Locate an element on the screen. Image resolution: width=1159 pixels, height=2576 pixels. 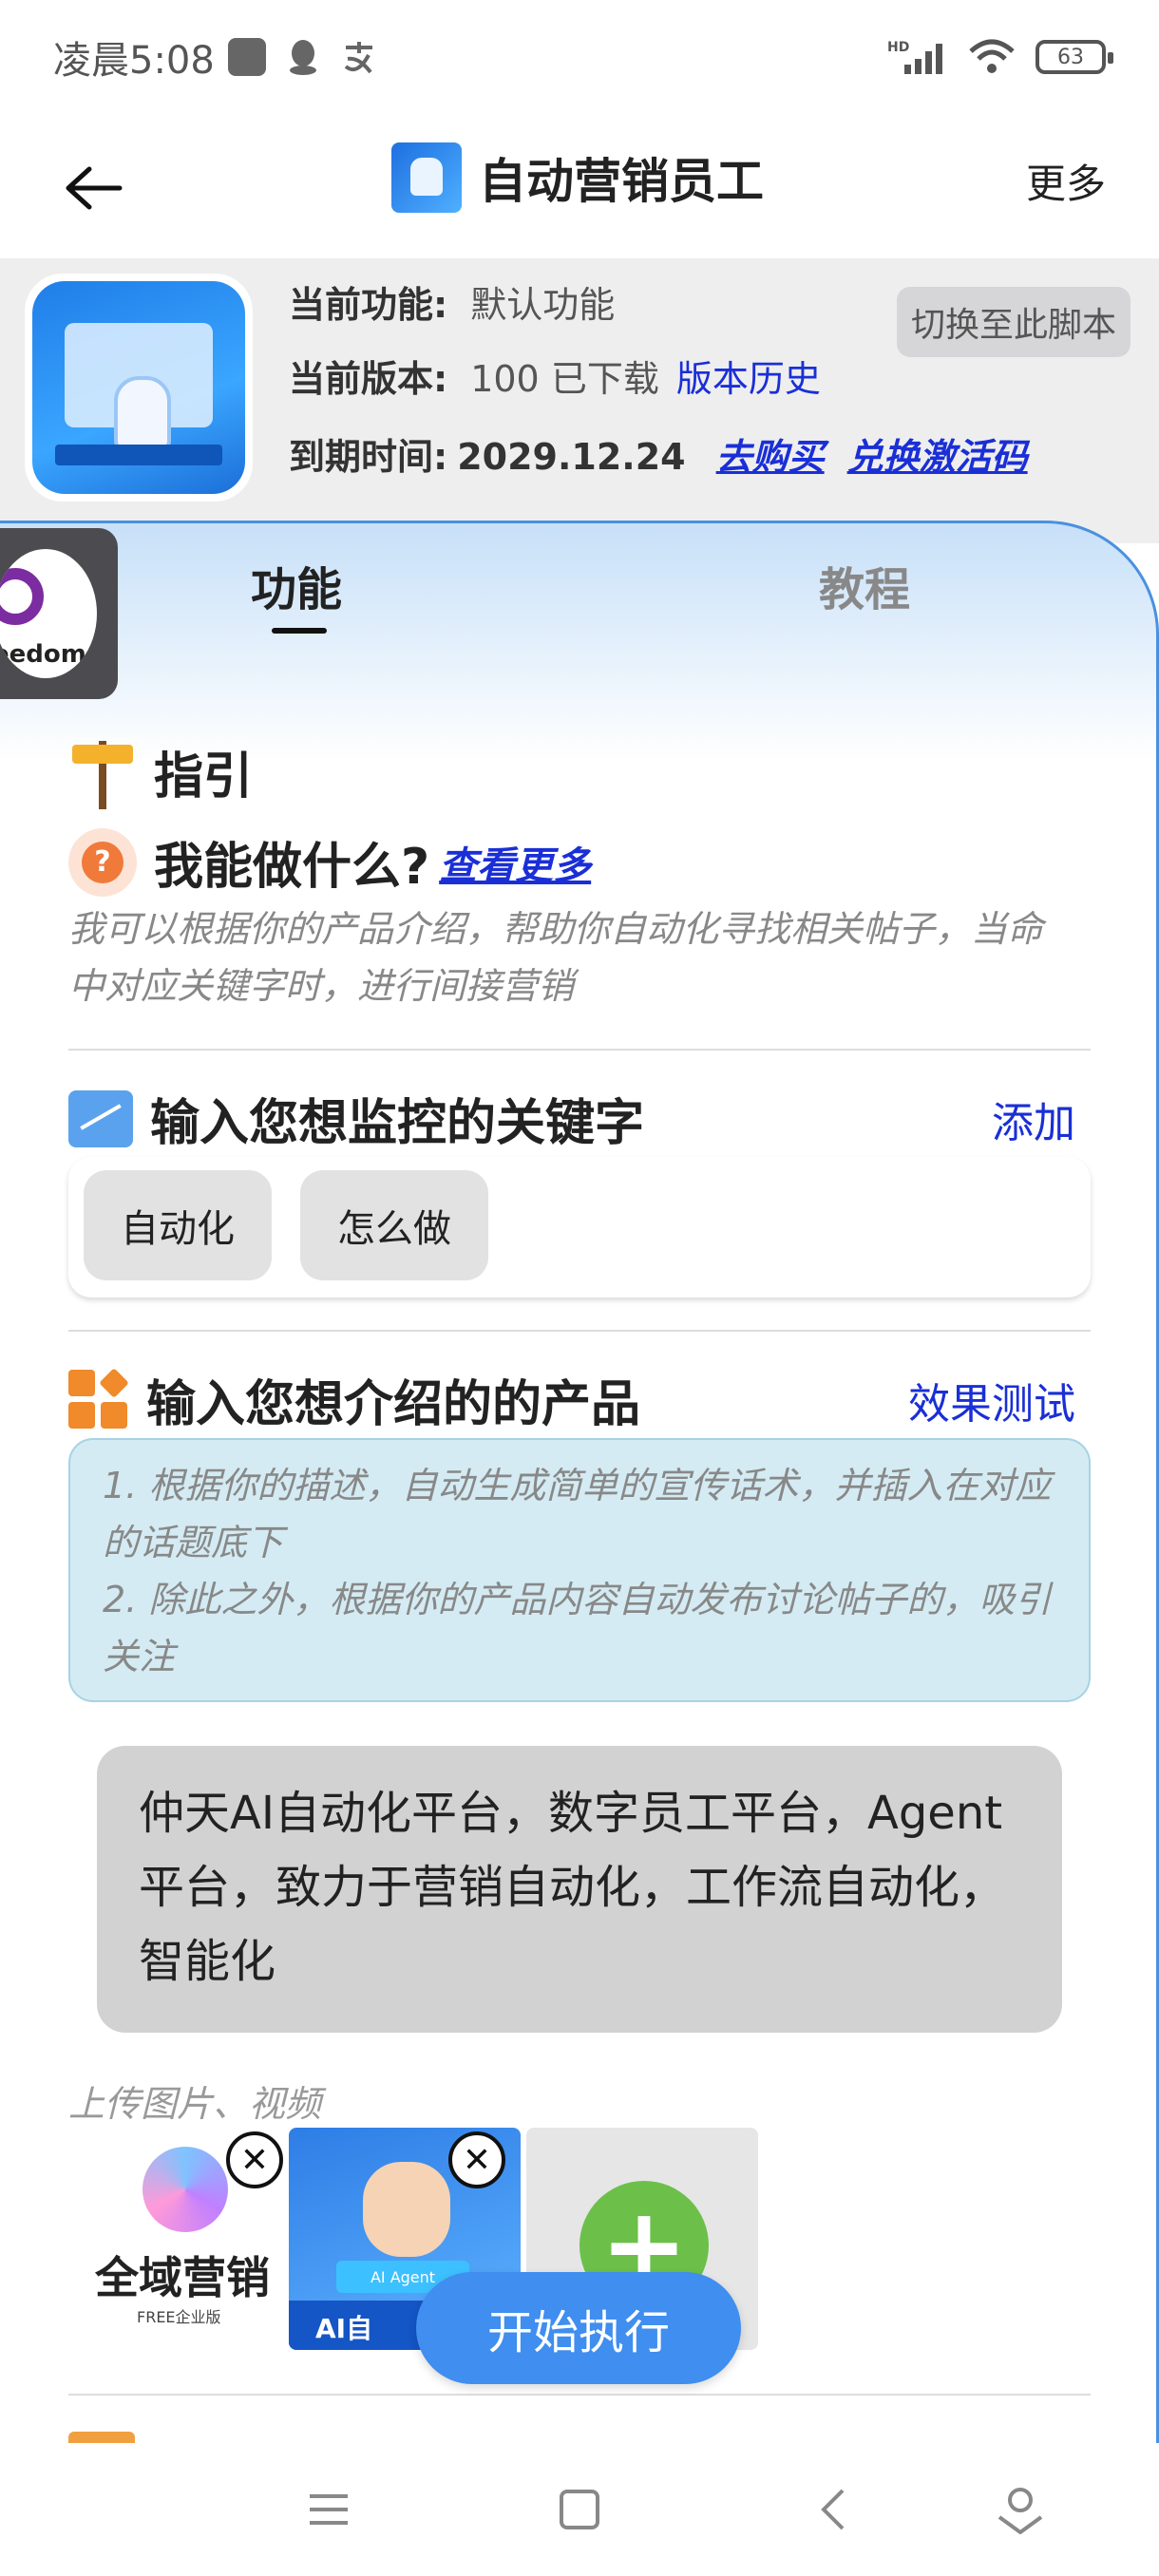
brand-logo-icon is located at coordinates (185, 2189).